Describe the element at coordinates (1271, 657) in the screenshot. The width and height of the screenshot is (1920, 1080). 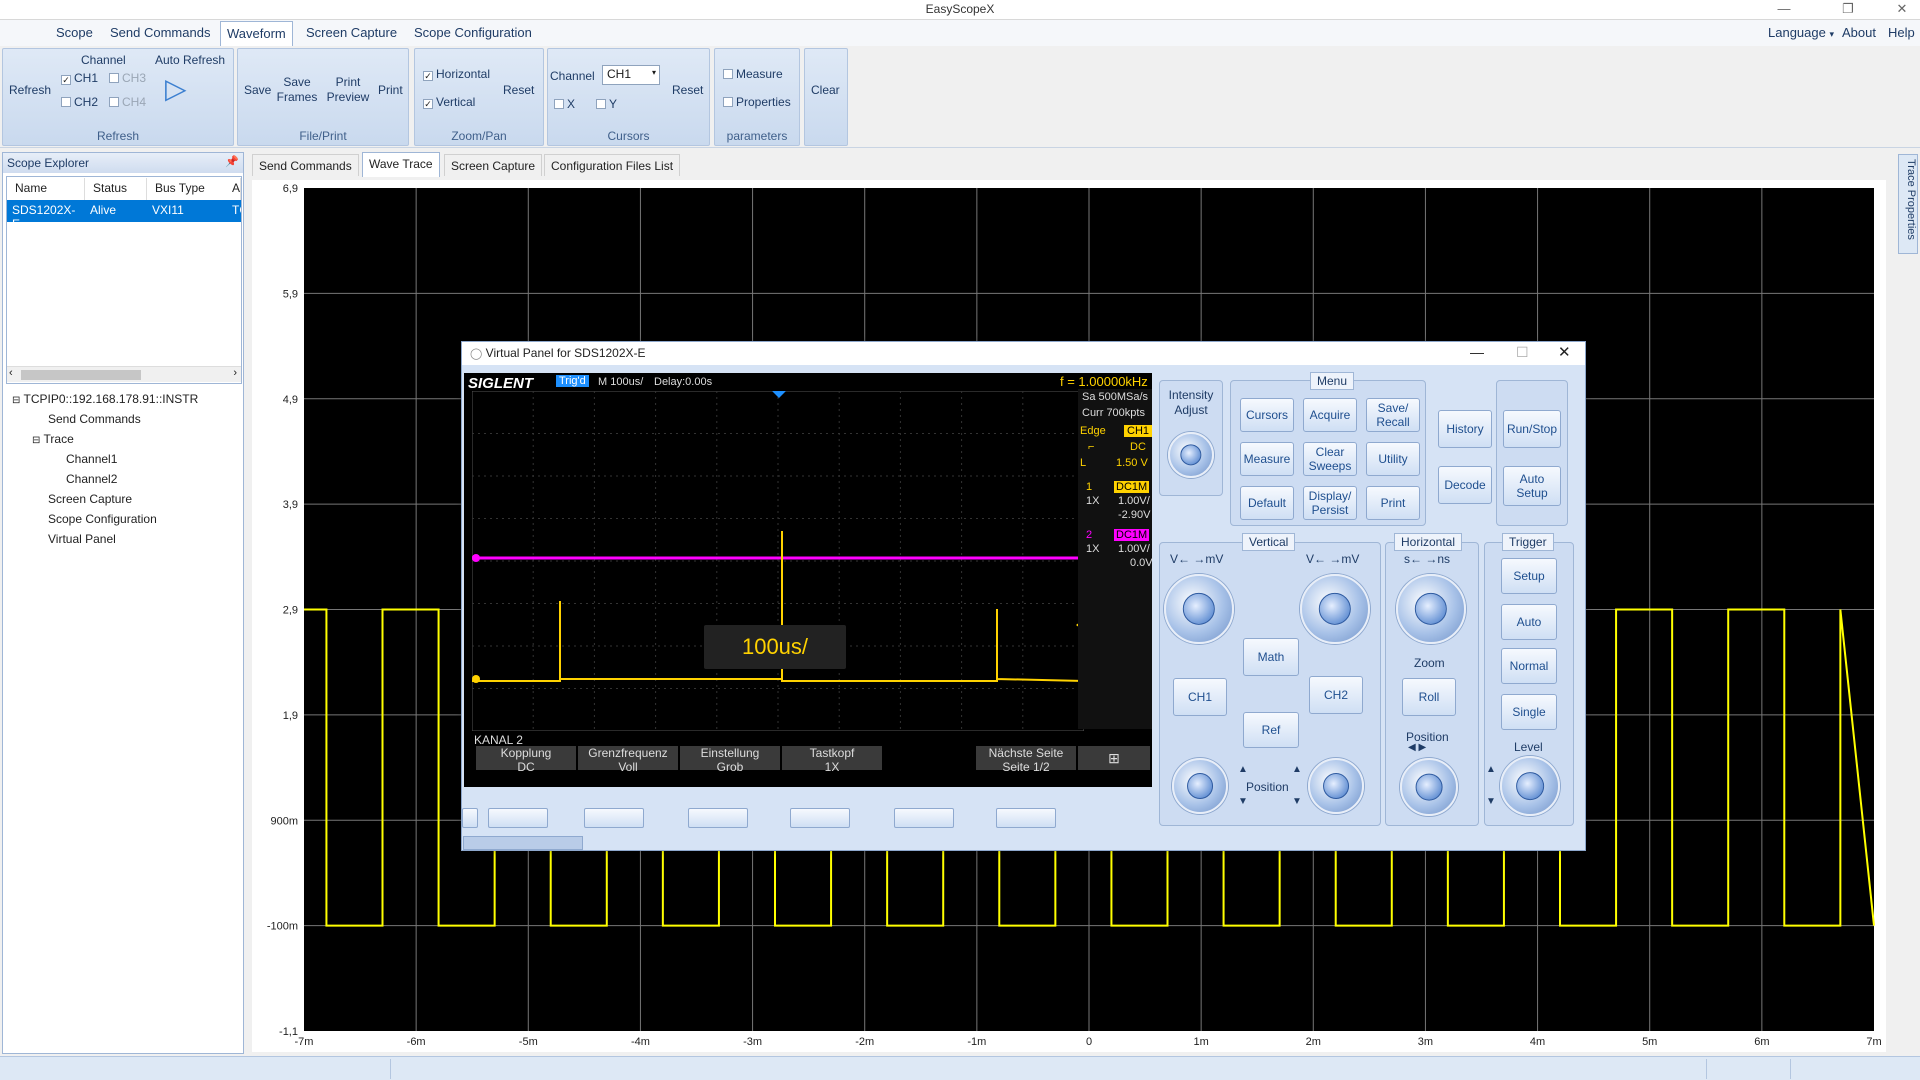
I see `math-button: Math` at that location.